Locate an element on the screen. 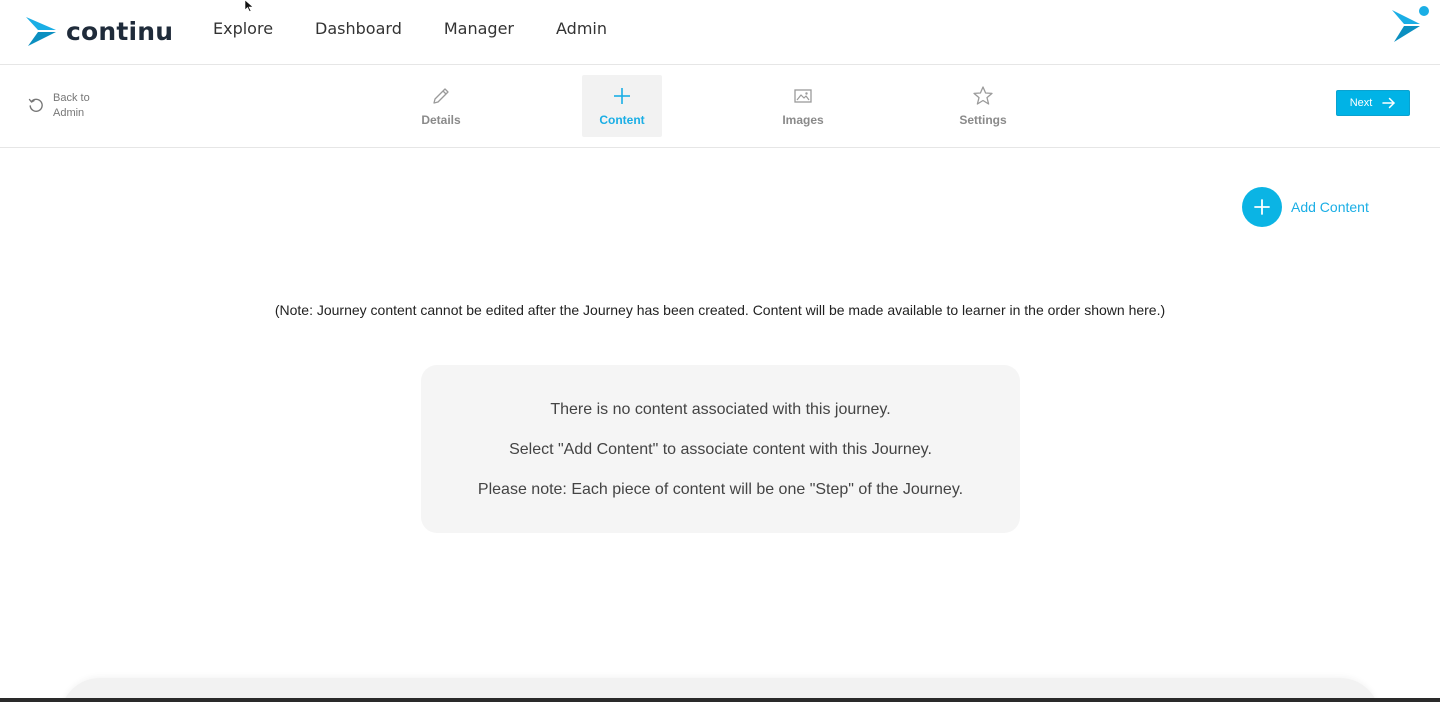 This screenshot has height=702, width=1440. tab-details: Details is located at coordinates (441, 106).